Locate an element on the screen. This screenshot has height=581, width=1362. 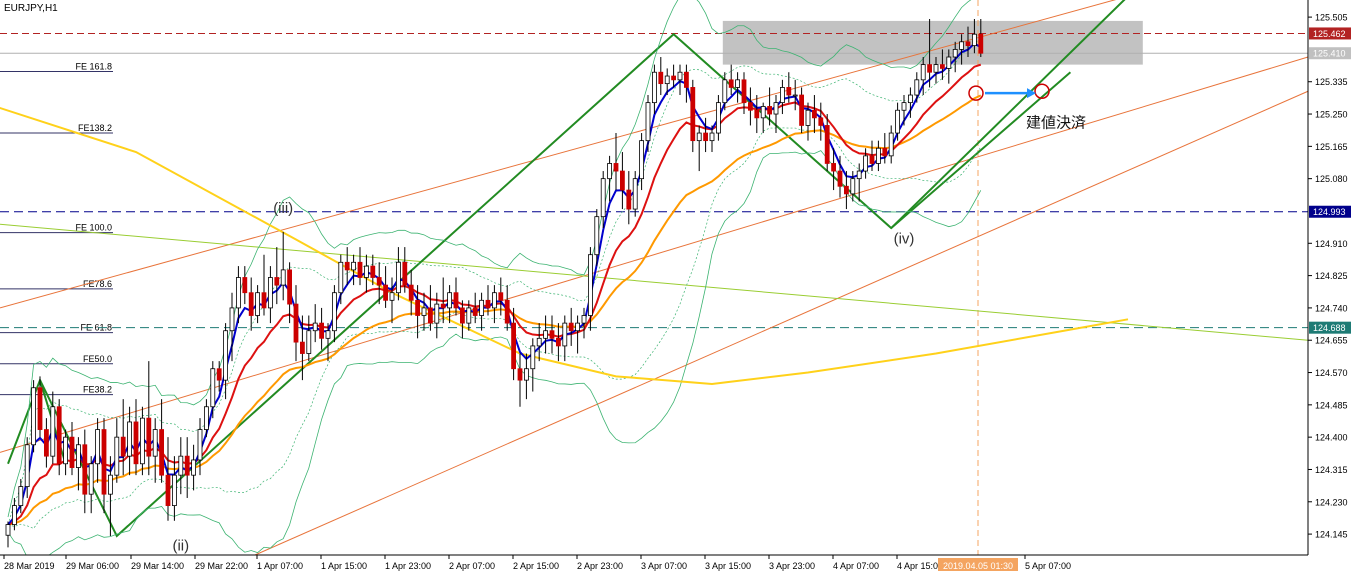
fib-level-label: FE 161.8 is located at coordinates (93, 66).